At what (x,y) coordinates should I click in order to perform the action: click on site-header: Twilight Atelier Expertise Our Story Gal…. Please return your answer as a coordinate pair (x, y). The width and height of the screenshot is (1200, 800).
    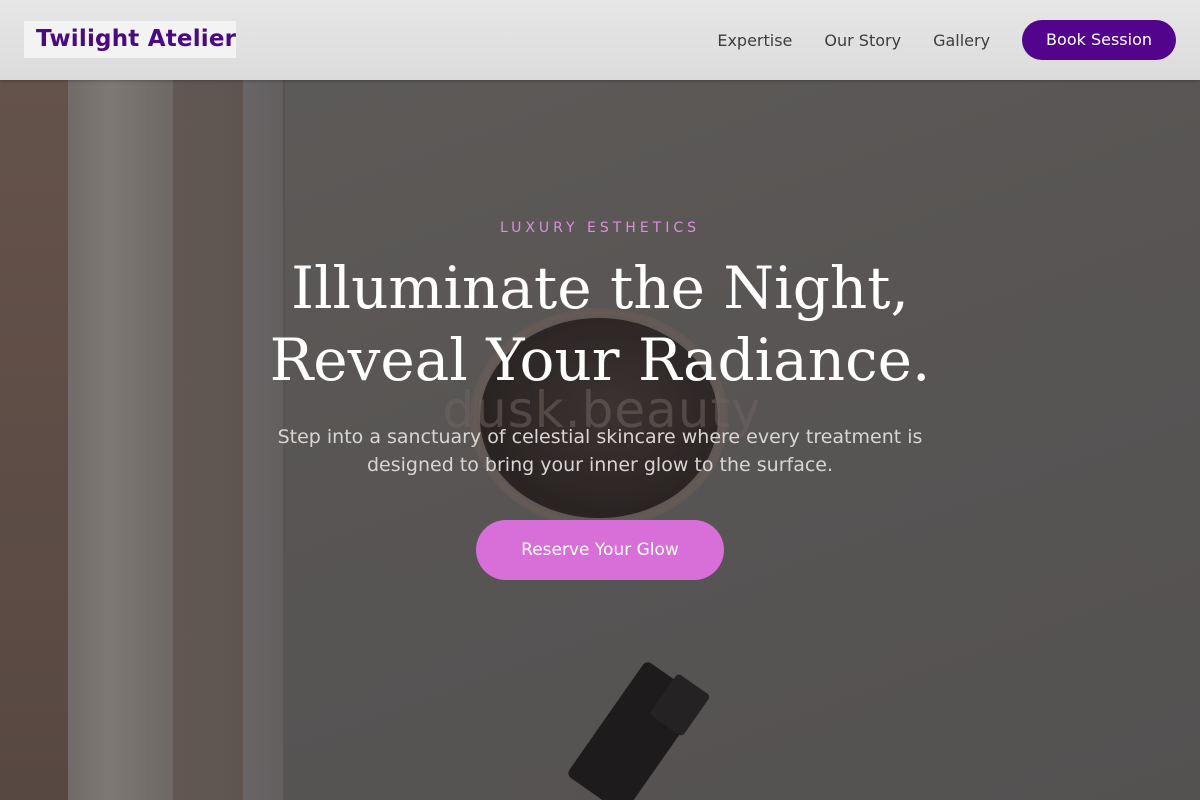
    Looking at the image, I should click on (600, 40).